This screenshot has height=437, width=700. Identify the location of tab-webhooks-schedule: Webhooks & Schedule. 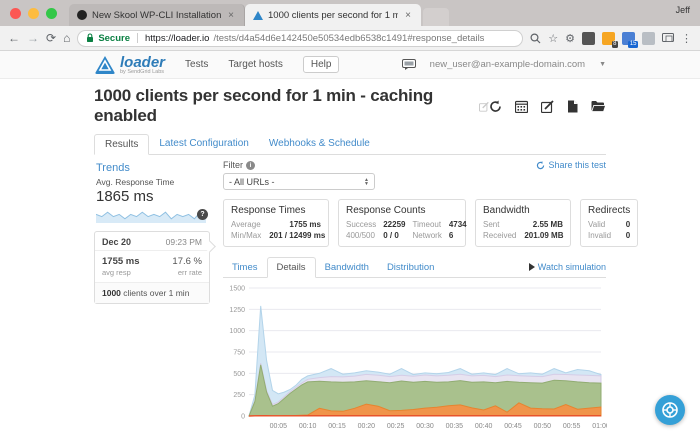
(319, 144).